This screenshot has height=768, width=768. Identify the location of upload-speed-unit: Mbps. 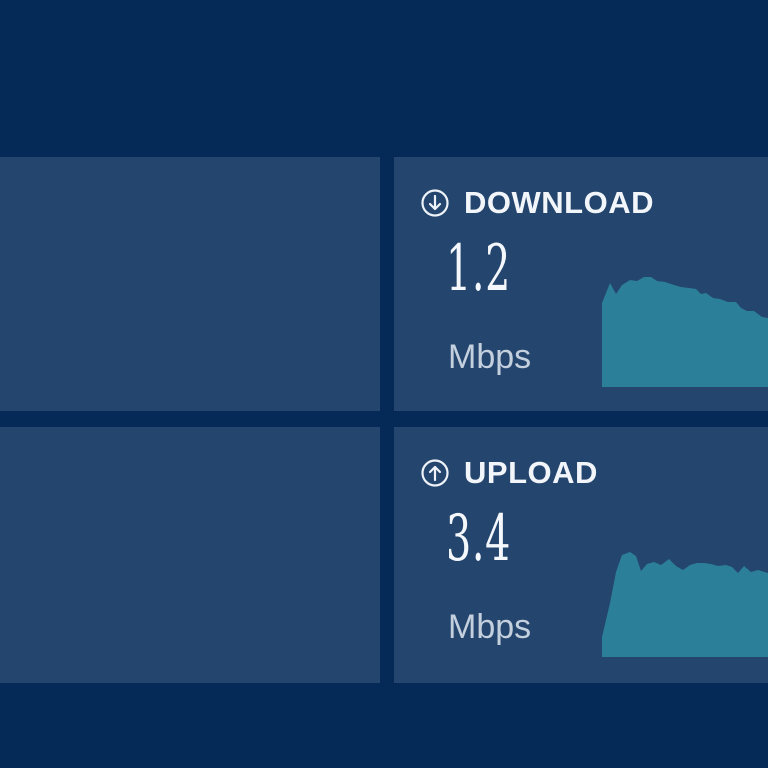
(490, 627).